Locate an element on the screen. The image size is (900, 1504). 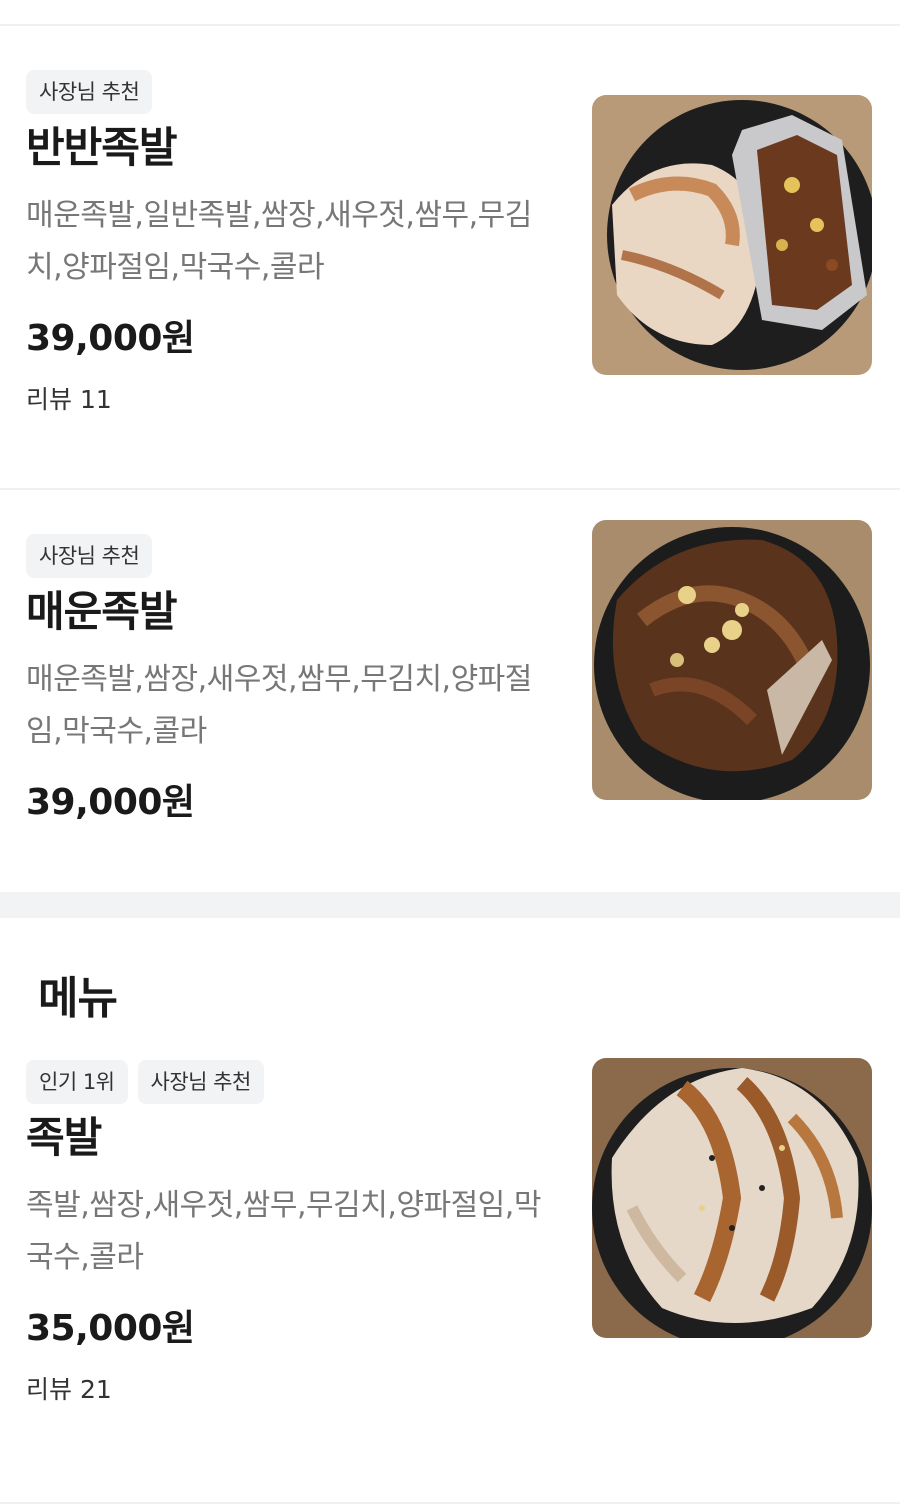
section-gap is located at coordinates (450, 905).